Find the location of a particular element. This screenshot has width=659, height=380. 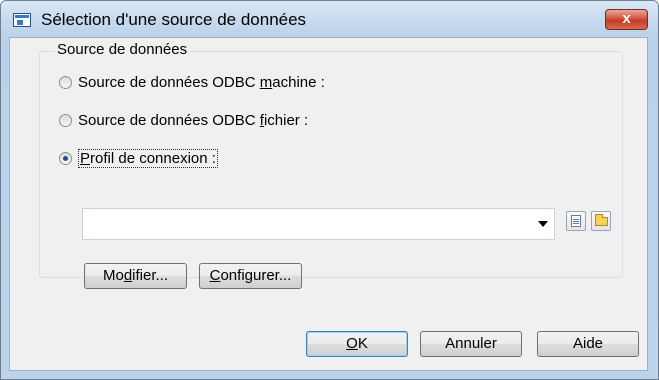

radio-machine-dsn: Source de données ODBC machine : is located at coordinates (192, 82).